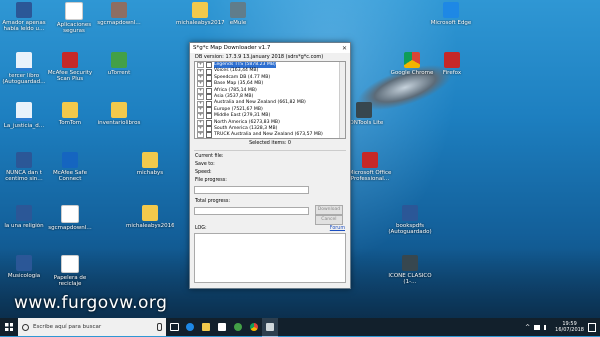 This screenshot has width=600, height=337. I want to click on chevron-up-icon: ^, so click(527, 327).